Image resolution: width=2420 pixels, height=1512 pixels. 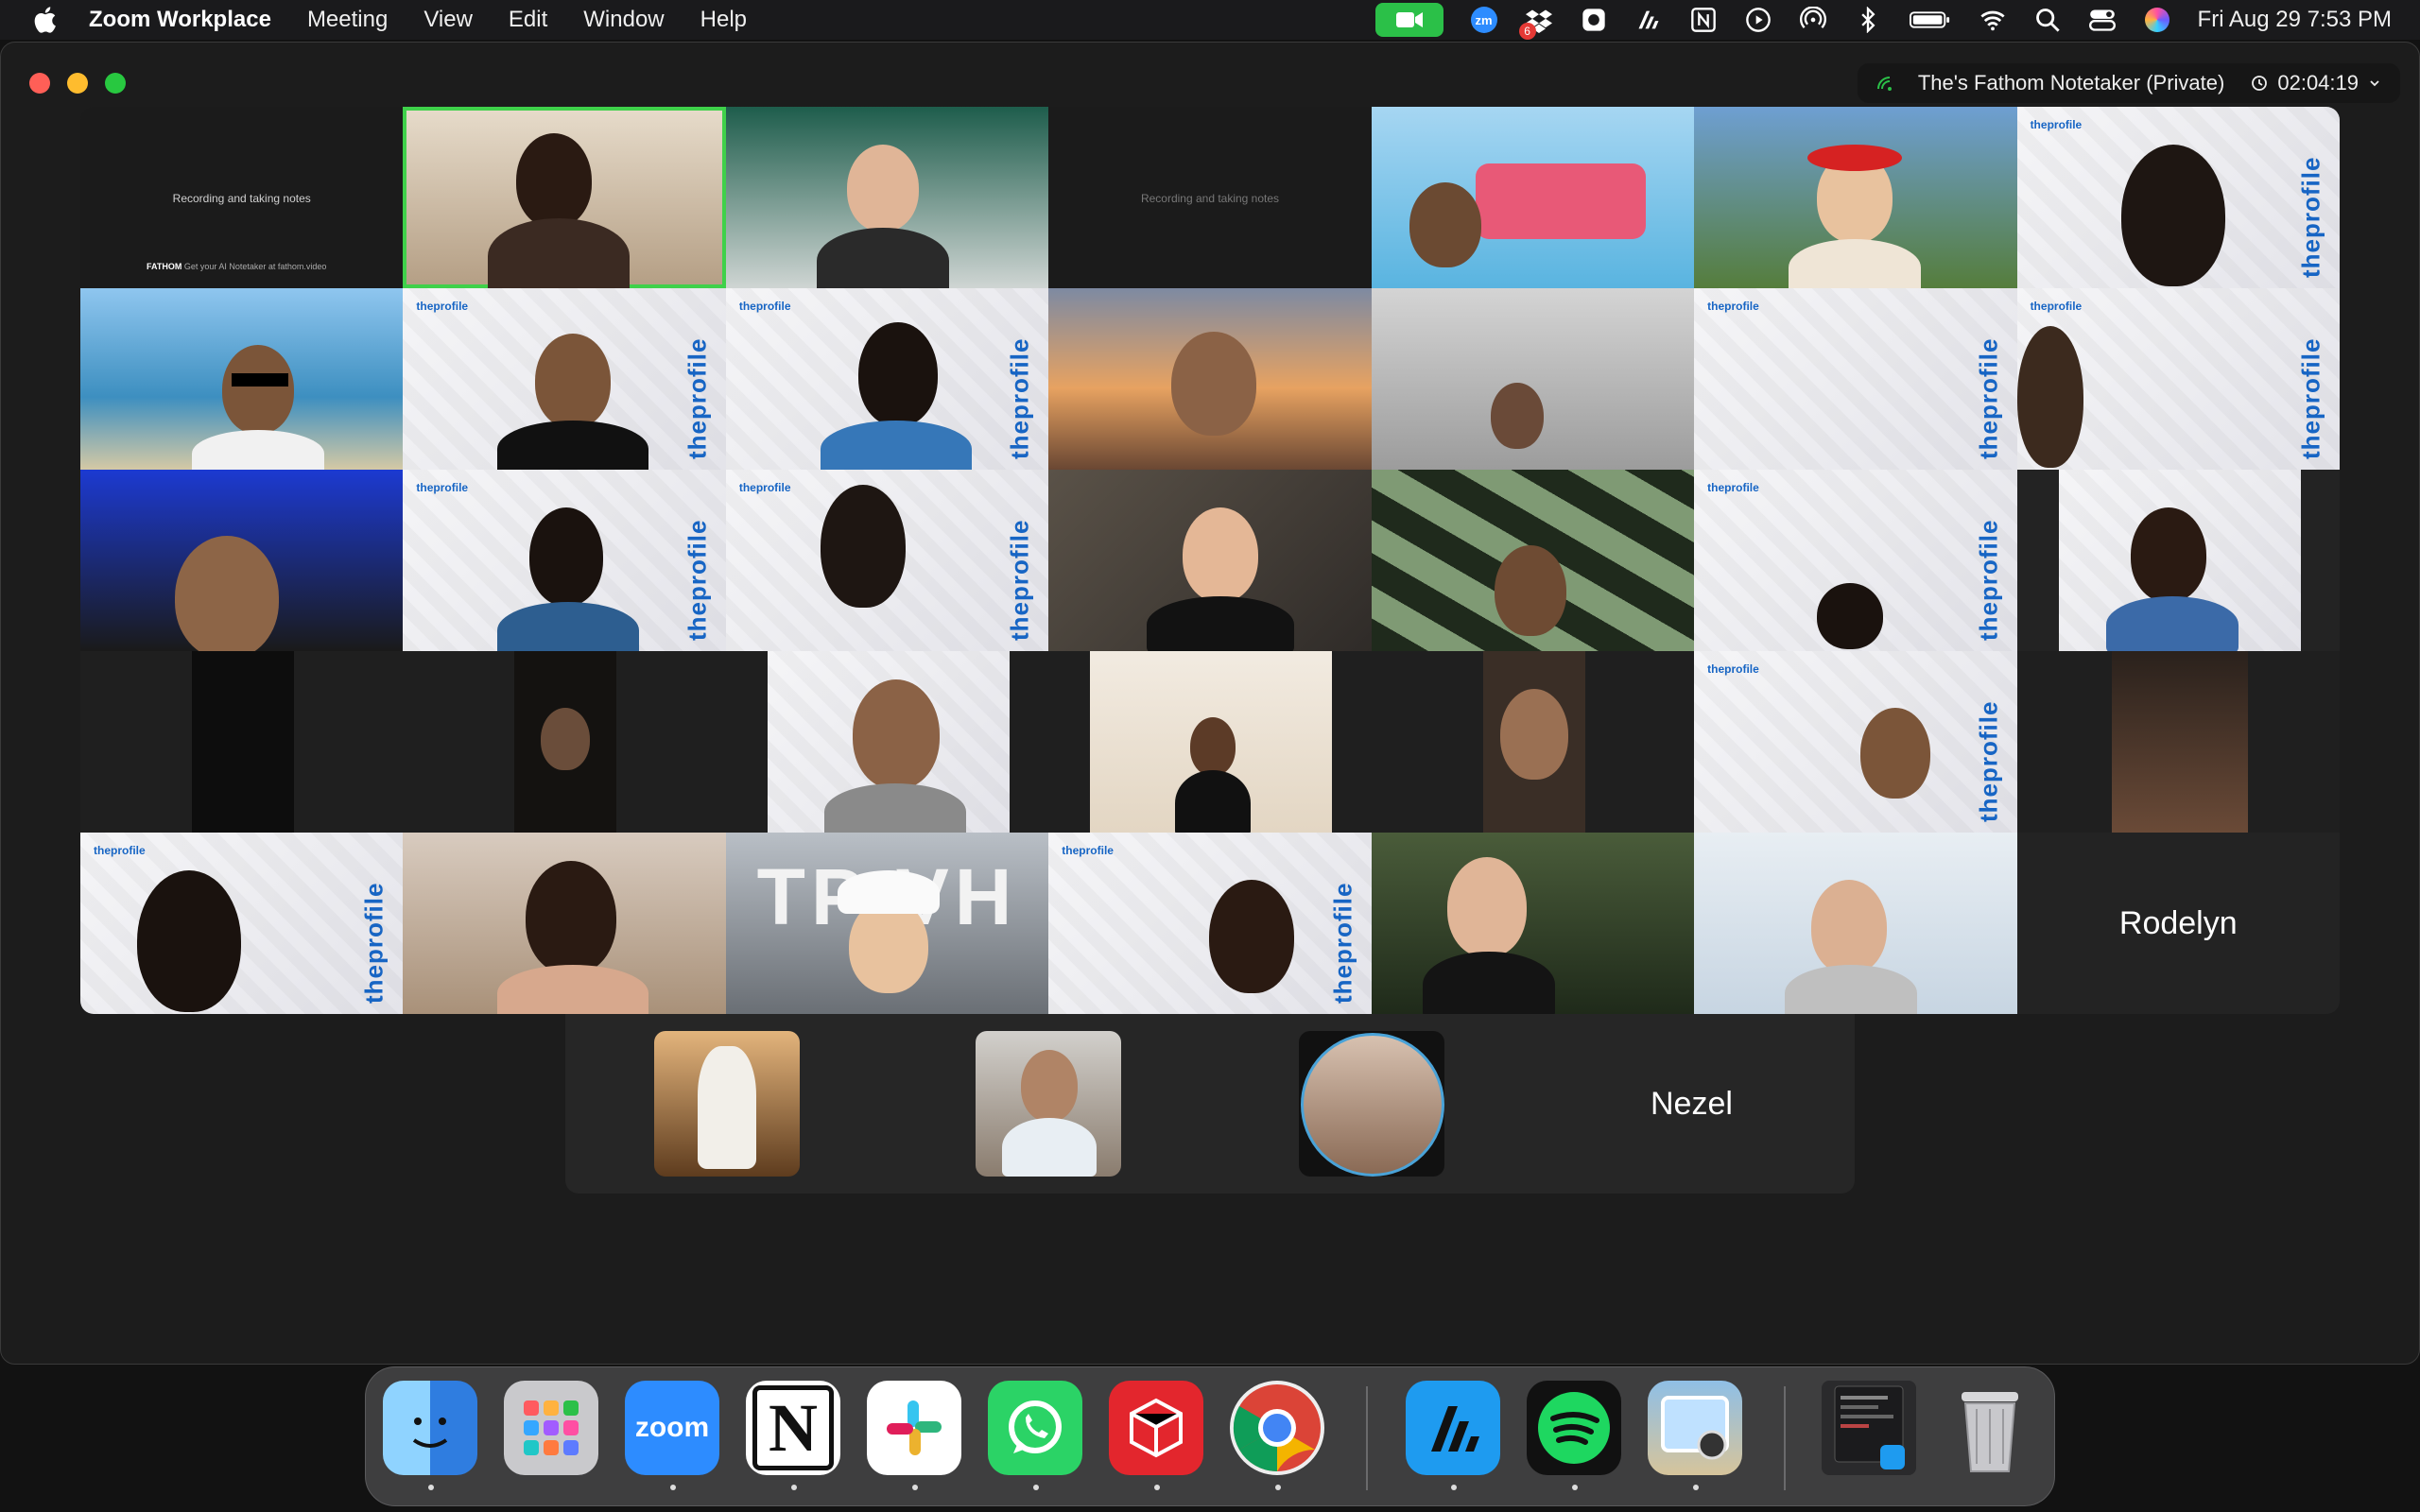 I want to click on dropbox-icon: 6, so click(x=1535, y=23).